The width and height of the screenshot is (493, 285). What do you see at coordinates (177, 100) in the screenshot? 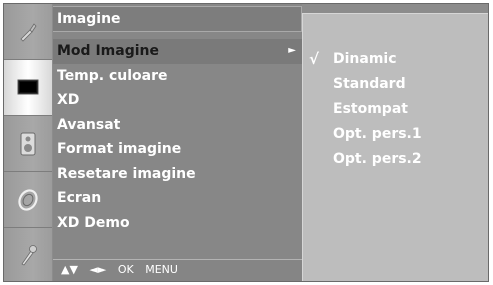
I see `menu-item-xd: XD` at bounding box center [177, 100].